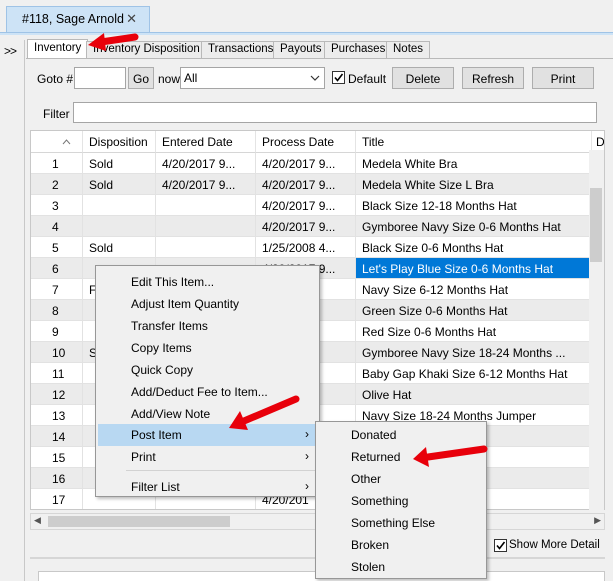  What do you see at coordinates (450, 456) in the screenshot?
I see `annotation-arrow-returned` at bounding box center [450, 456].